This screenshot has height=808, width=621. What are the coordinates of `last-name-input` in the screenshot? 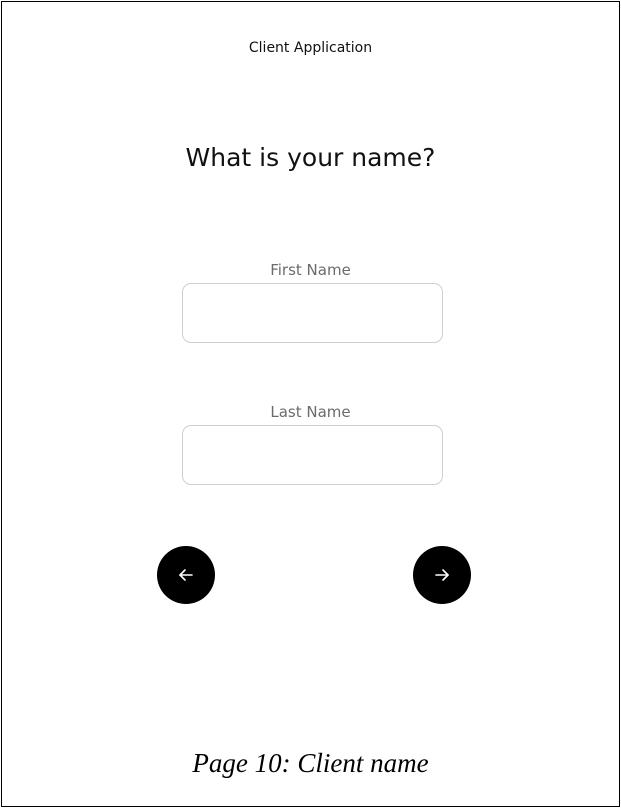 It's located at (312, 455).